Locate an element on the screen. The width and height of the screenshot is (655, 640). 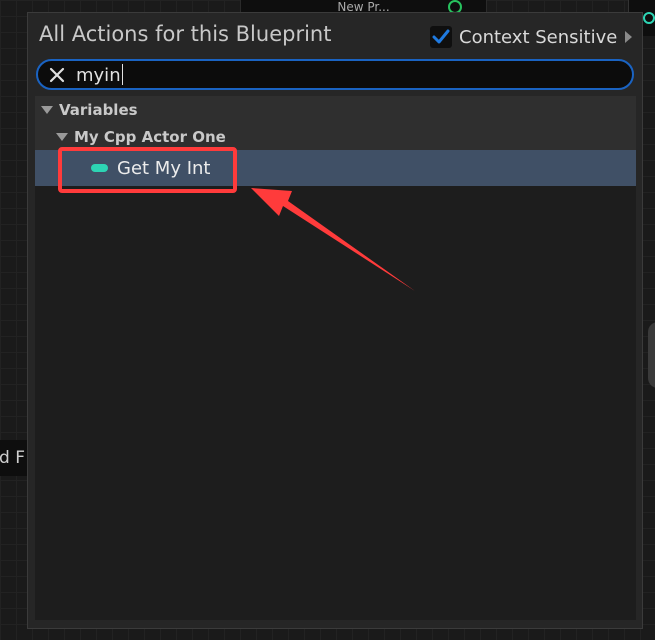
annotation-arrow-icon is located at coordinates (333, 239).